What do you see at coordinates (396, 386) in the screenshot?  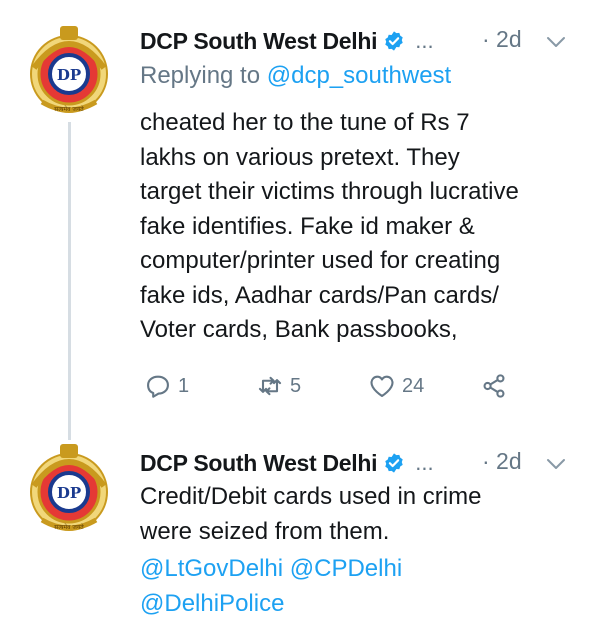 I see `like-button: 24` at bounding box center [396, 386].